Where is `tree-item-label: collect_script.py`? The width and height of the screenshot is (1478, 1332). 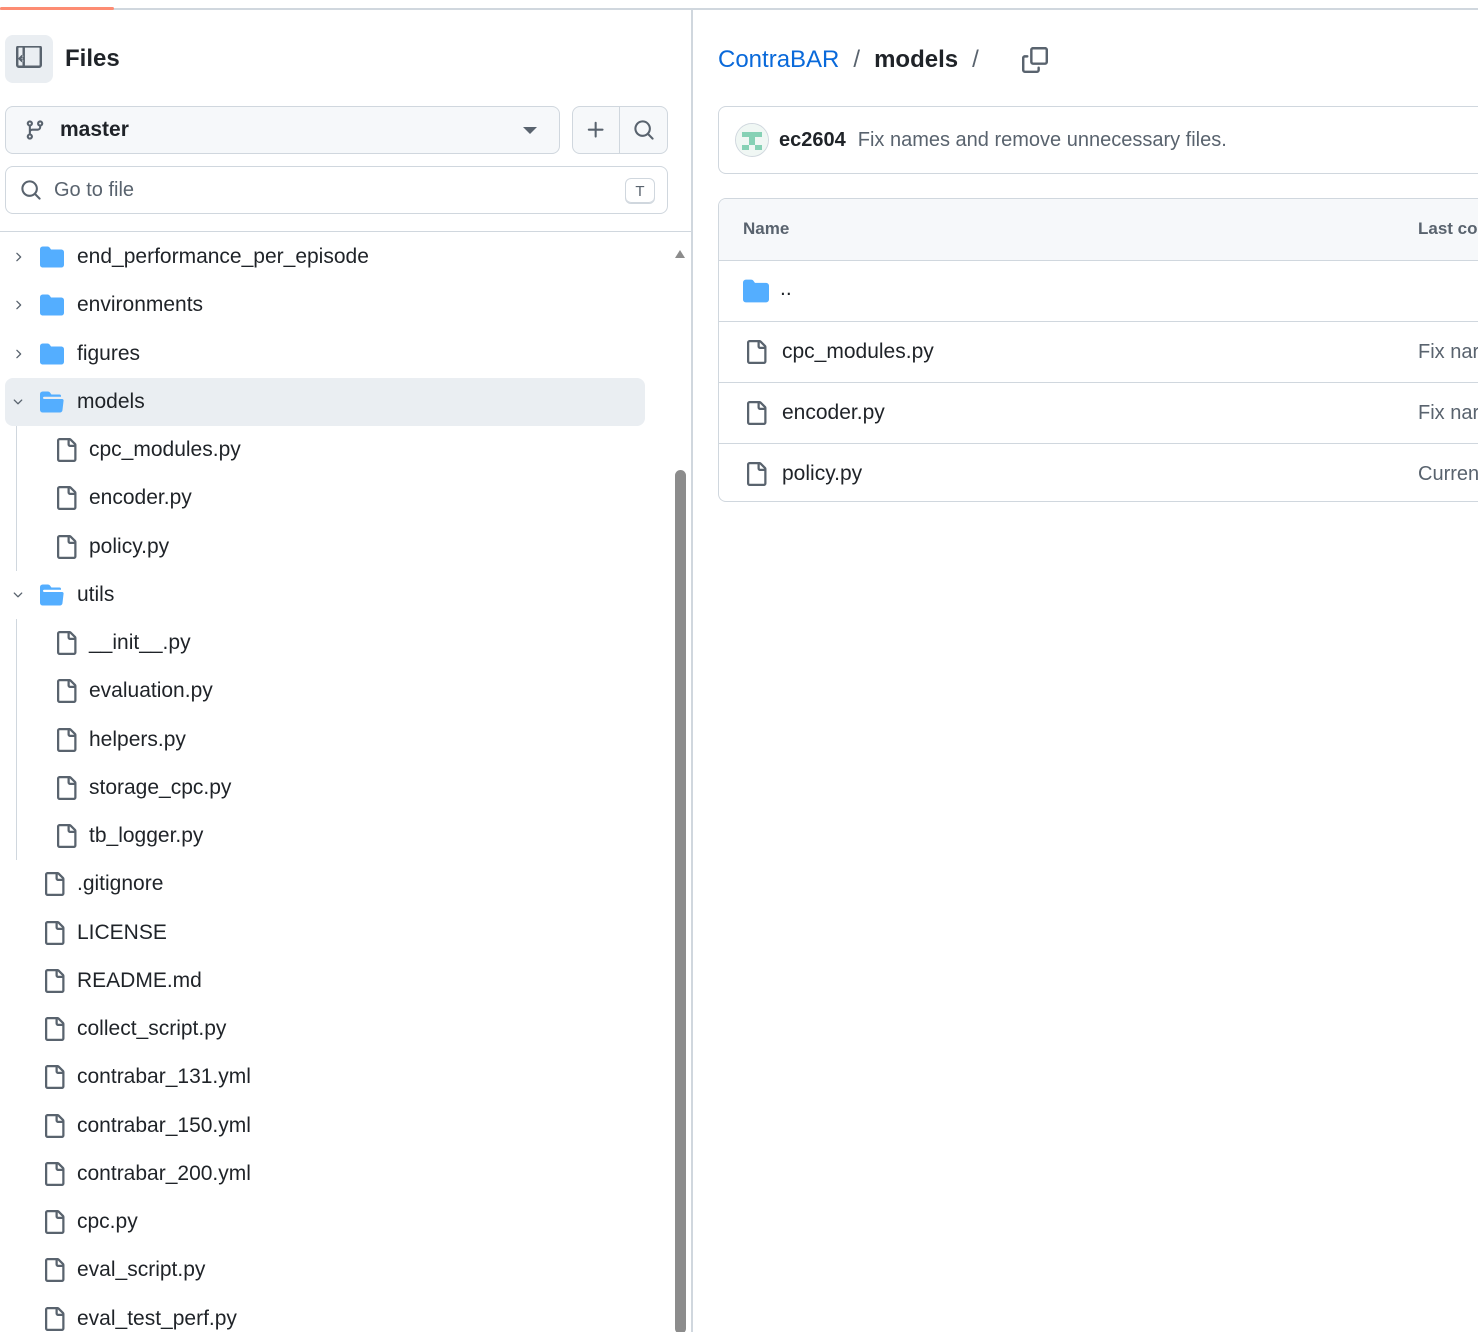 tree-item-label: collect_script.py is located at coordinates (152, 1028).